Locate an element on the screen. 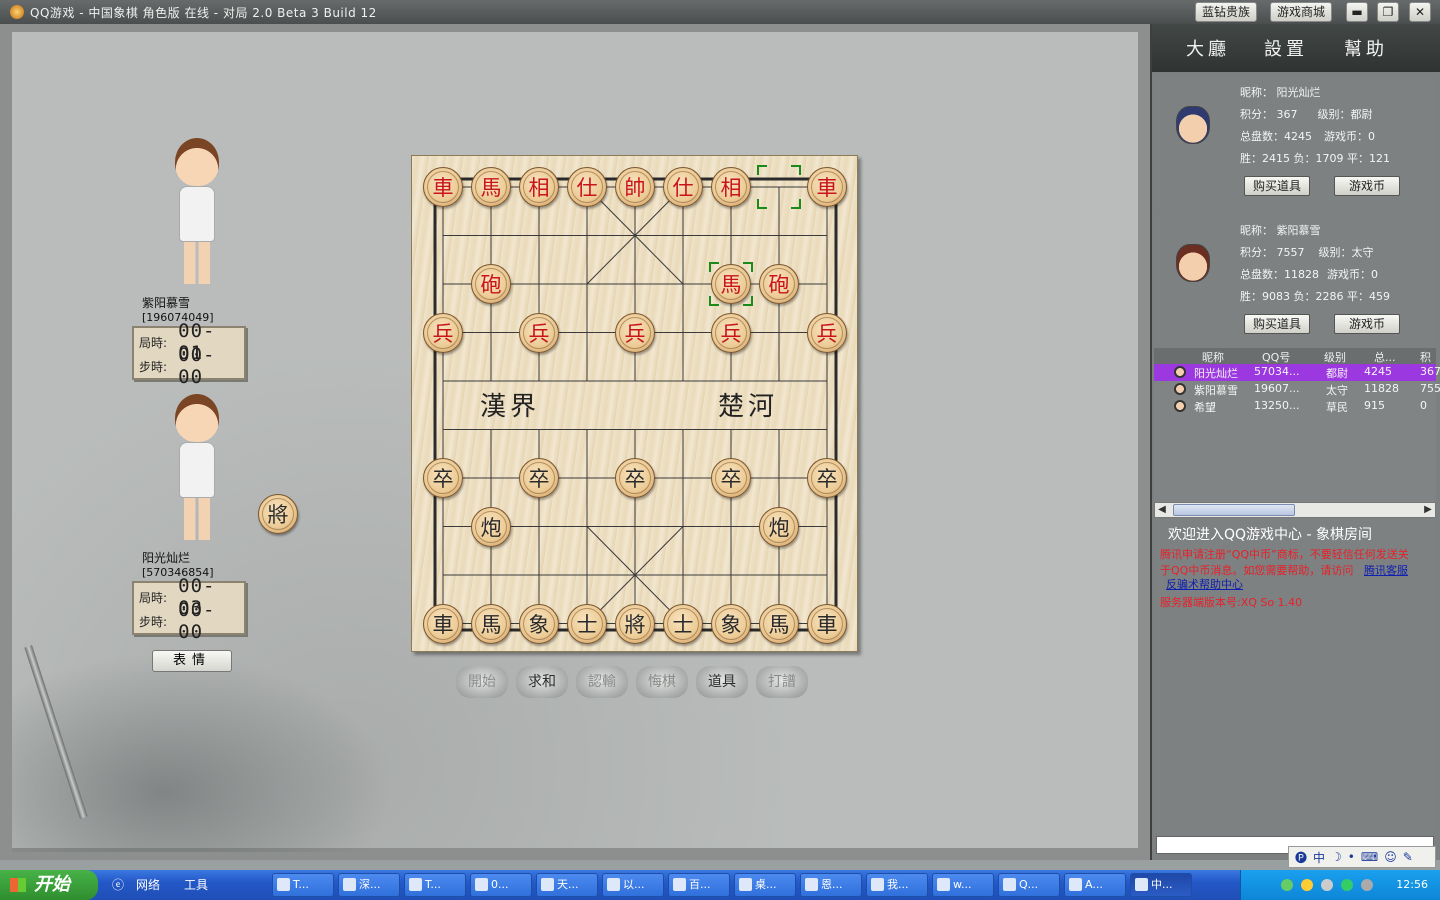 Image resolution: width=1440 pixels, height=900 pixels. user-list-row: 阳光灿烂 57034... 都尉 4245 367 is located at coordinates (1297, 372).